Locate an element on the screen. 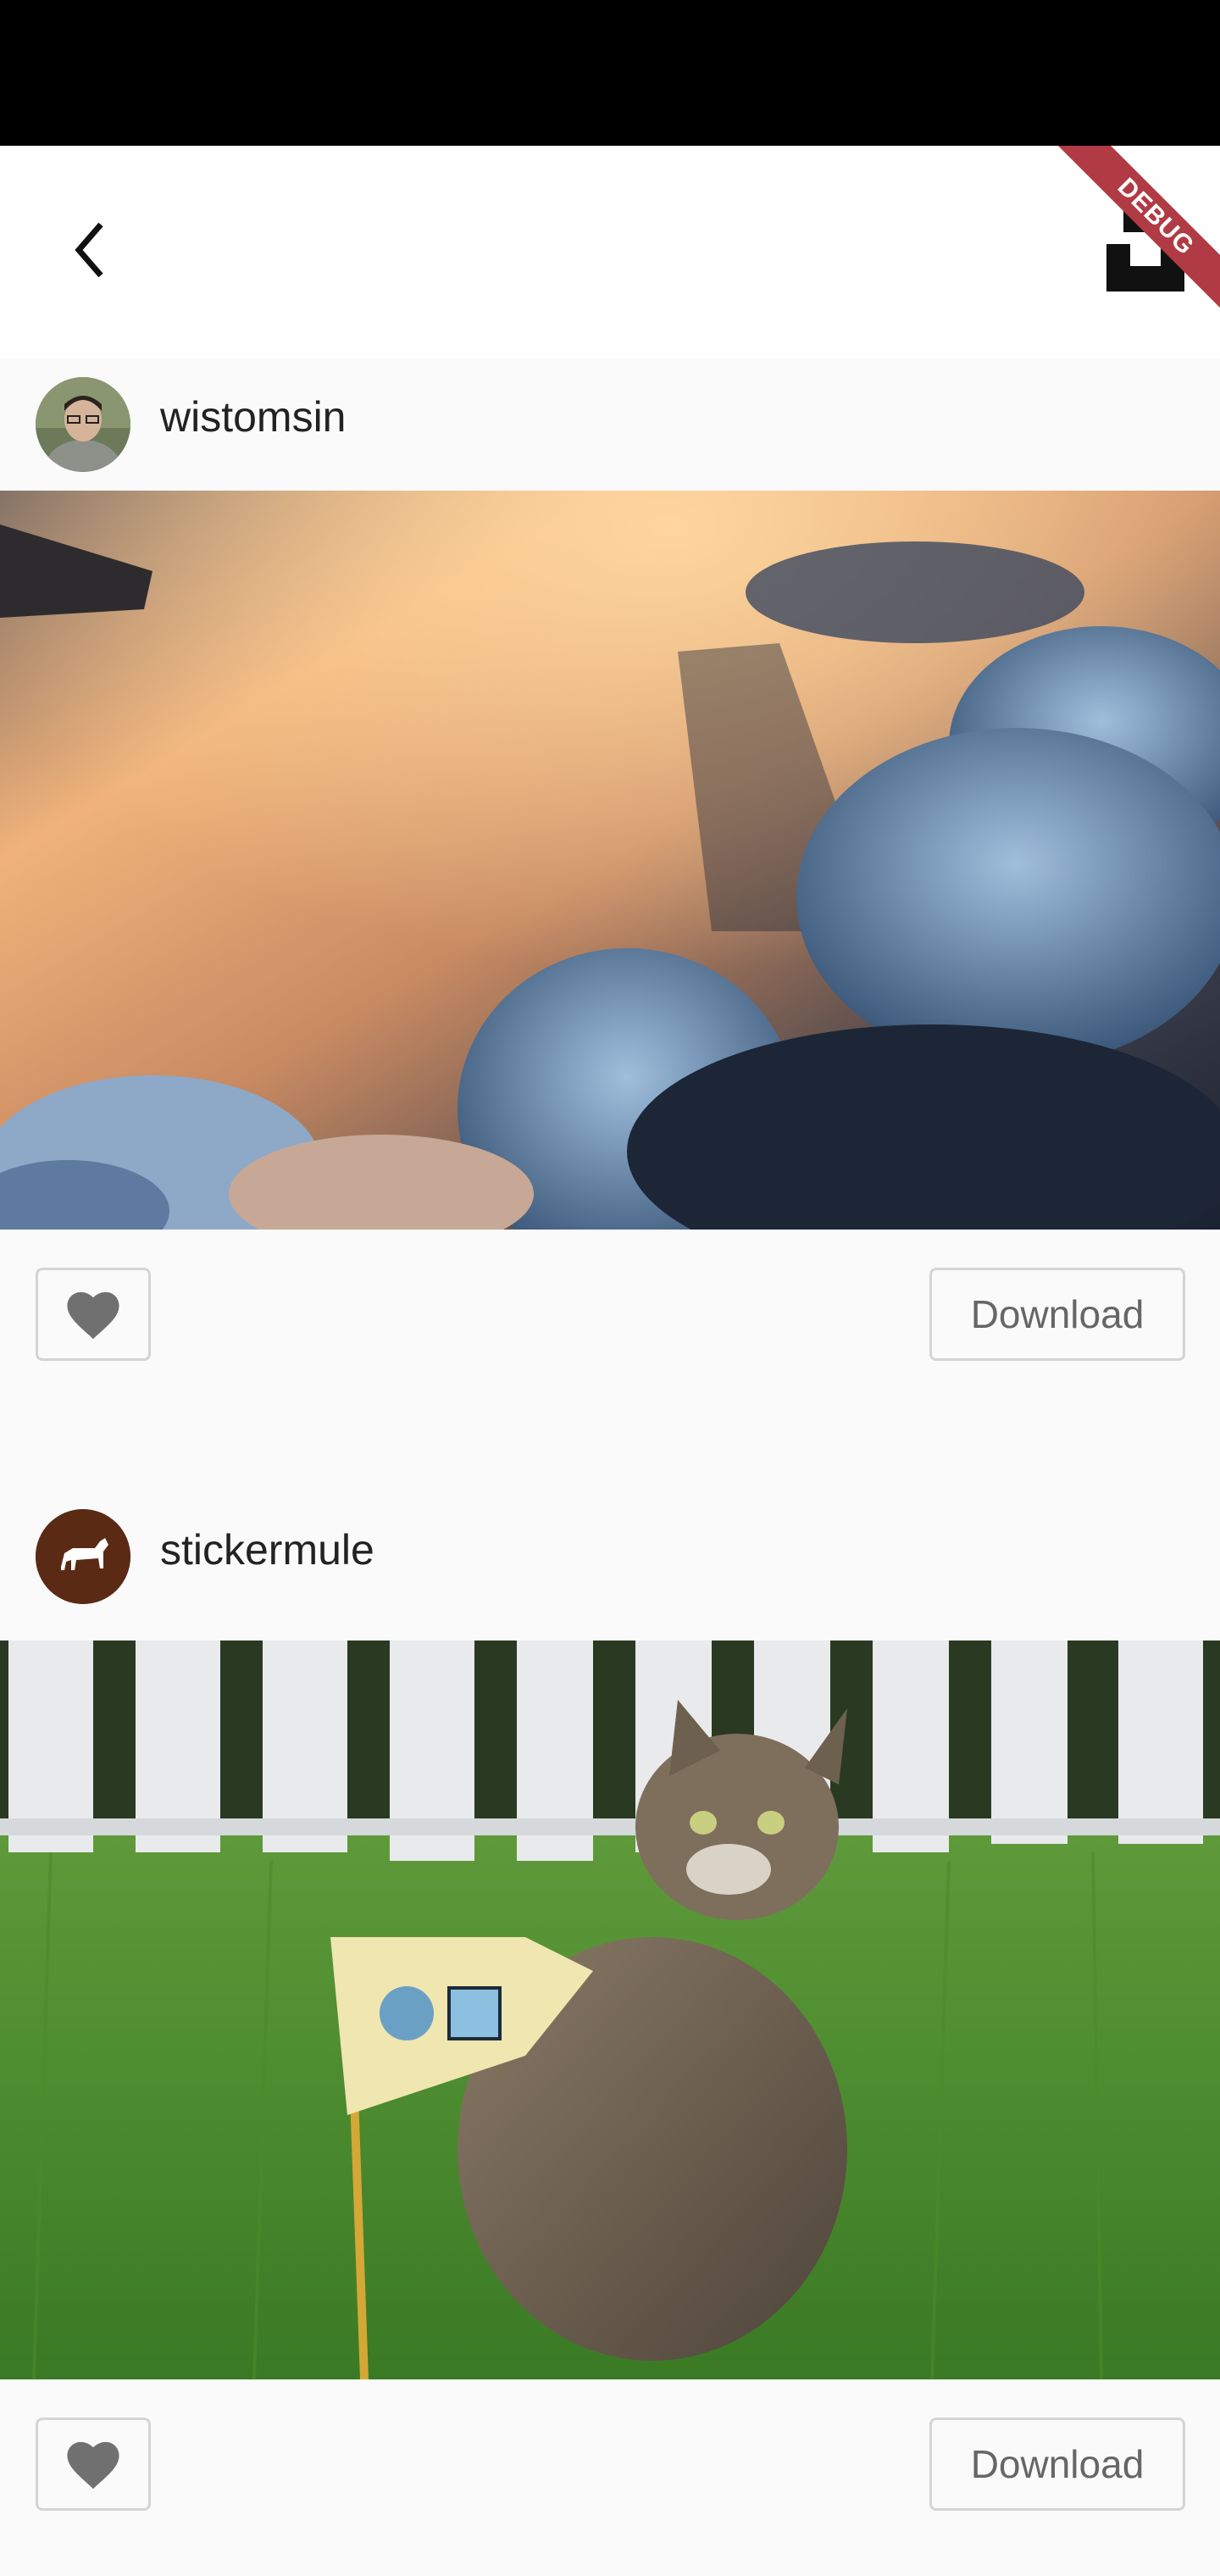  status-bar is located at coordinates (610, 73).